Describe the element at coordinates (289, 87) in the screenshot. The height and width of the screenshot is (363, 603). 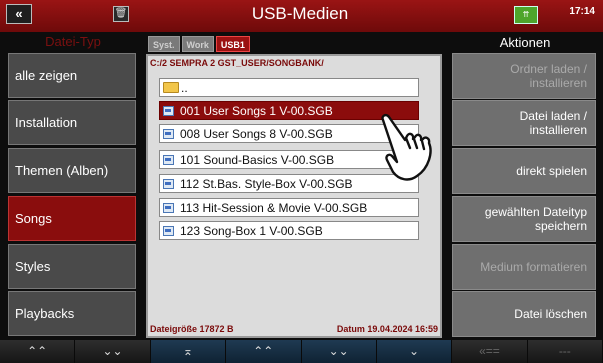
I see `parent-folder-item: ..` at that location.